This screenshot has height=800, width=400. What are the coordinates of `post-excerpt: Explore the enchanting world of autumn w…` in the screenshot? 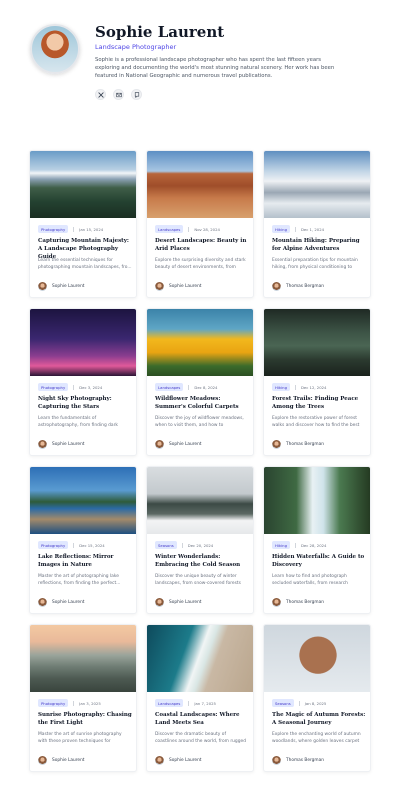 It's located at (316, 738).